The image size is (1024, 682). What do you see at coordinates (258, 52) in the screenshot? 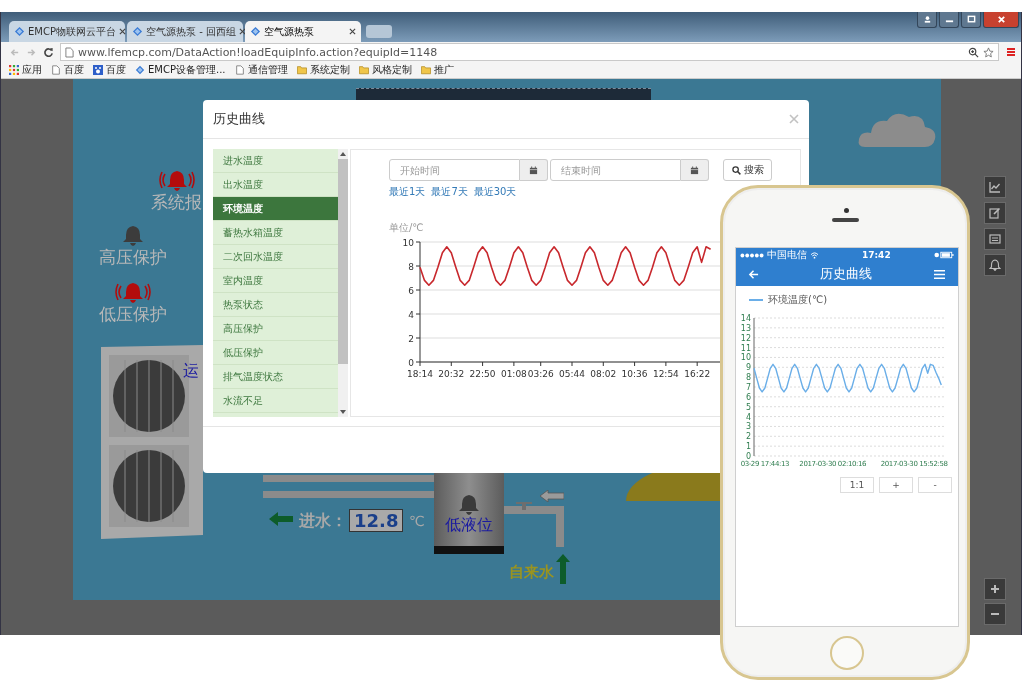
I see `url-text: www.lfemcp.com/DataAction!loadEquipInfo.action?equipId=1148` at bounding box center [258, 52].